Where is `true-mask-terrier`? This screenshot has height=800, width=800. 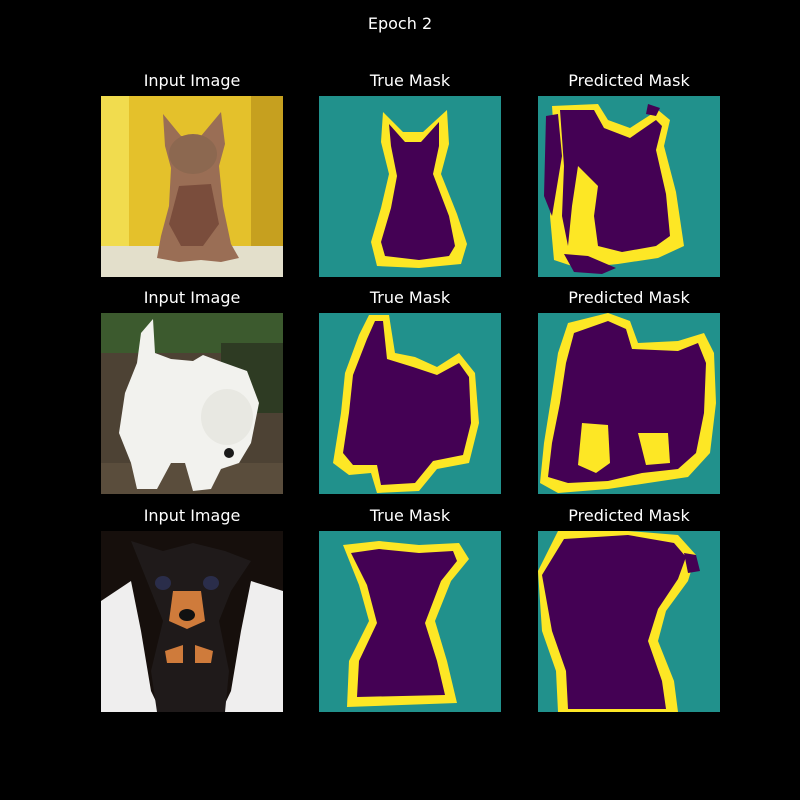 true-mask-terrier is located at coordinates (410, 403).